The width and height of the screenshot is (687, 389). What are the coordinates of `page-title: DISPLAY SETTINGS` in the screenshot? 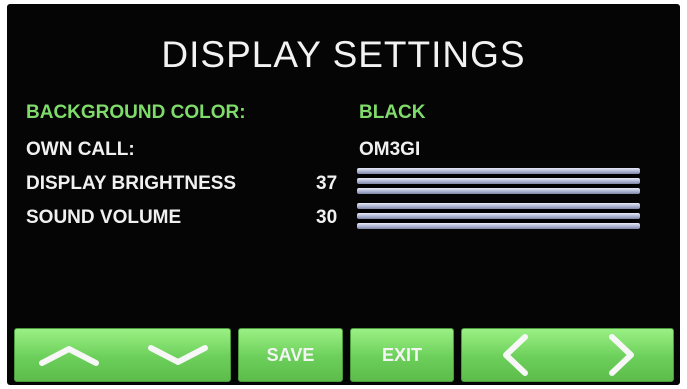 It's located at (343, 54).